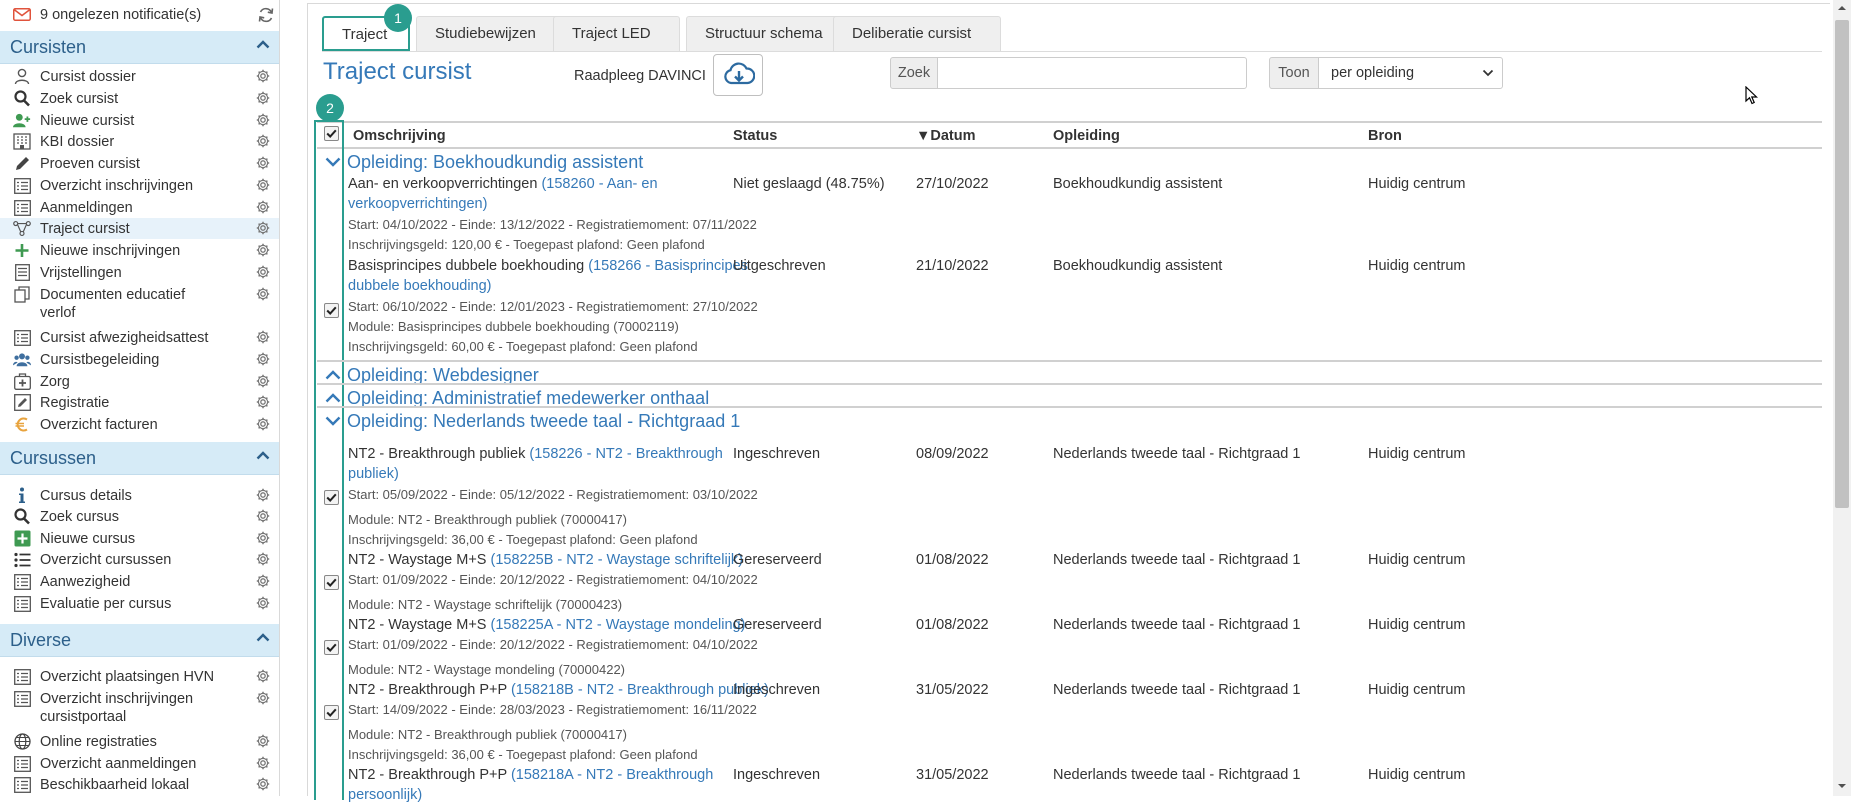  Describe the element at coordinates (139, 98) in the screenshot. I see `sidebar-item-zoek-cursist: Zoek cursist` at that location.